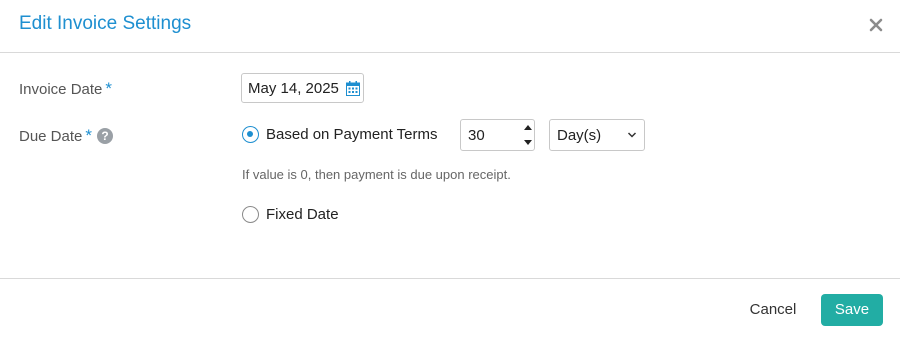 The image size is (900, 339). Describe the element at coordinates (105, 136) in the screenshot. I see `question-circle-icon: ?` at that location.